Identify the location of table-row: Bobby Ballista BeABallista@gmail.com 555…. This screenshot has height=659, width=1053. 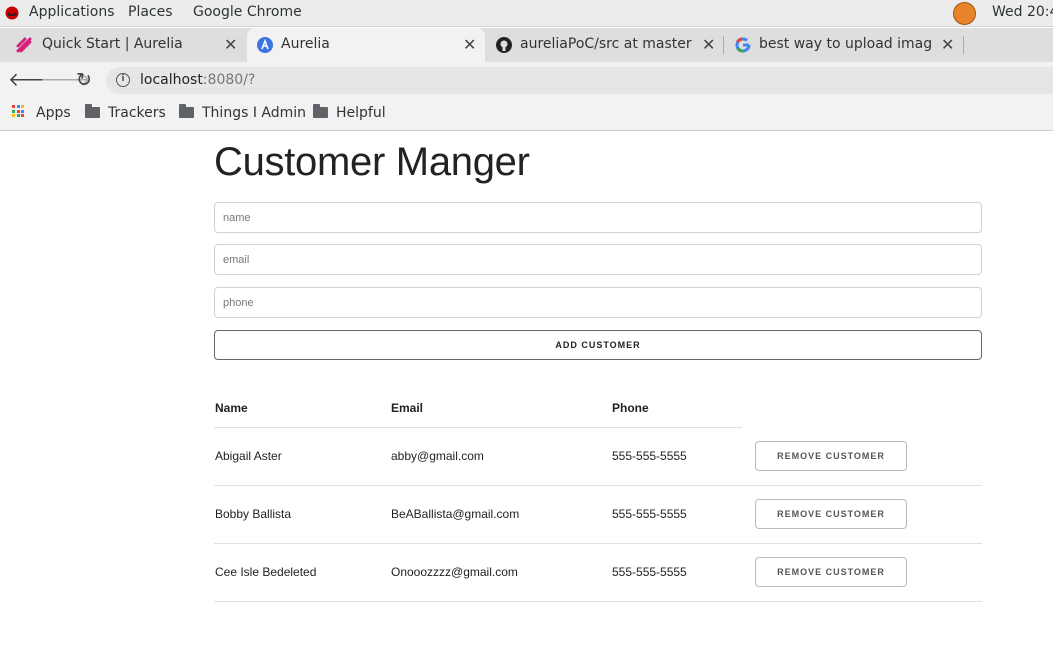
(598, 514).